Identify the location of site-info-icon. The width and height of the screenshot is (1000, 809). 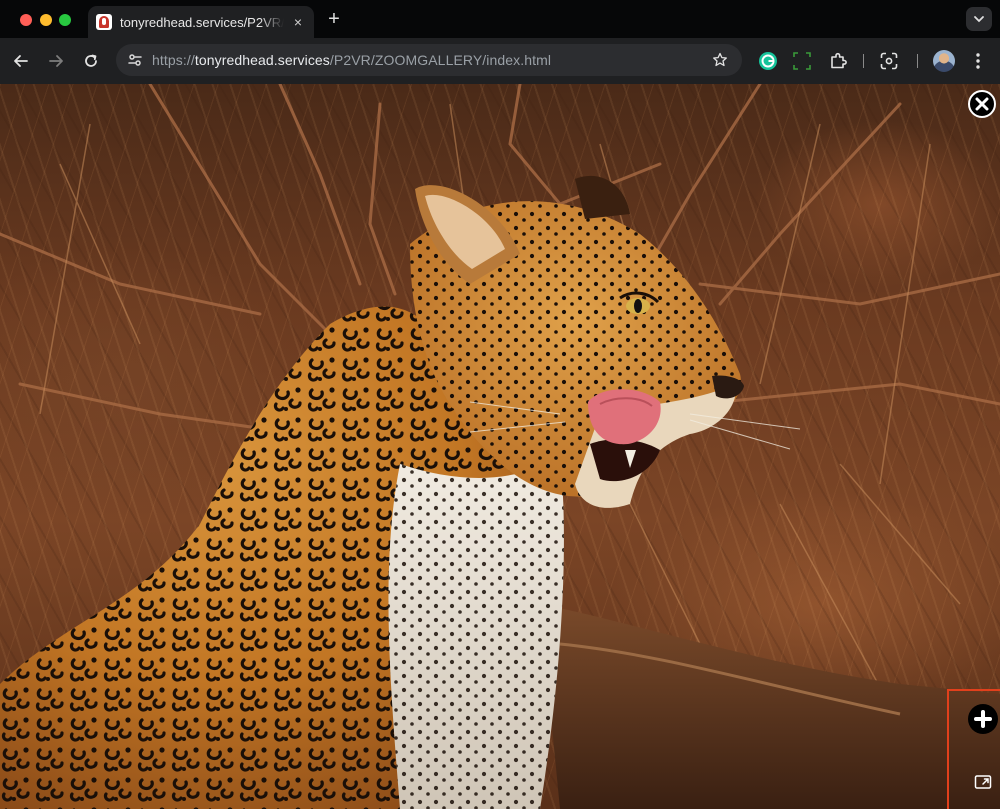
(135, 60).